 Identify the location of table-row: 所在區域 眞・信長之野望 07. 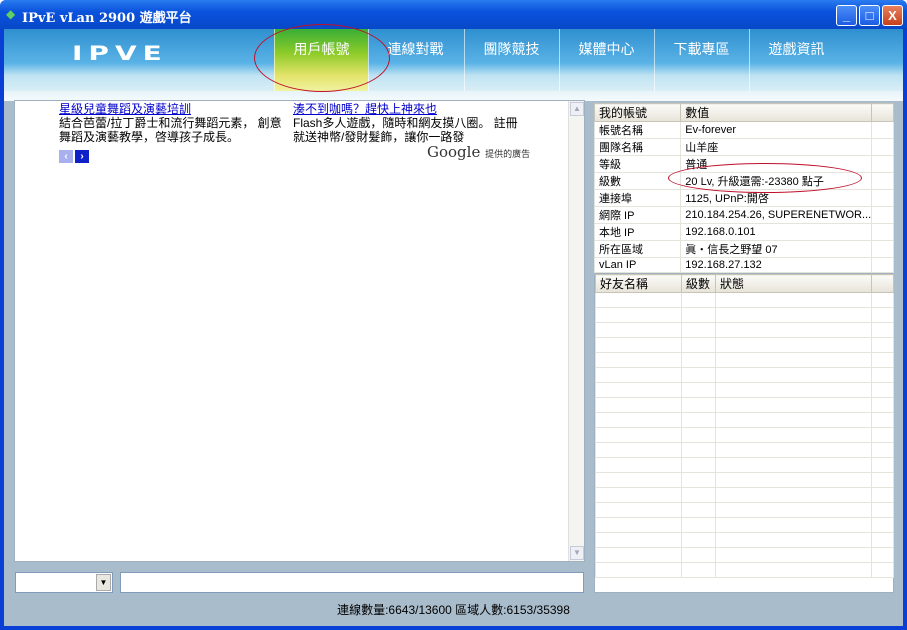
(744, 249).